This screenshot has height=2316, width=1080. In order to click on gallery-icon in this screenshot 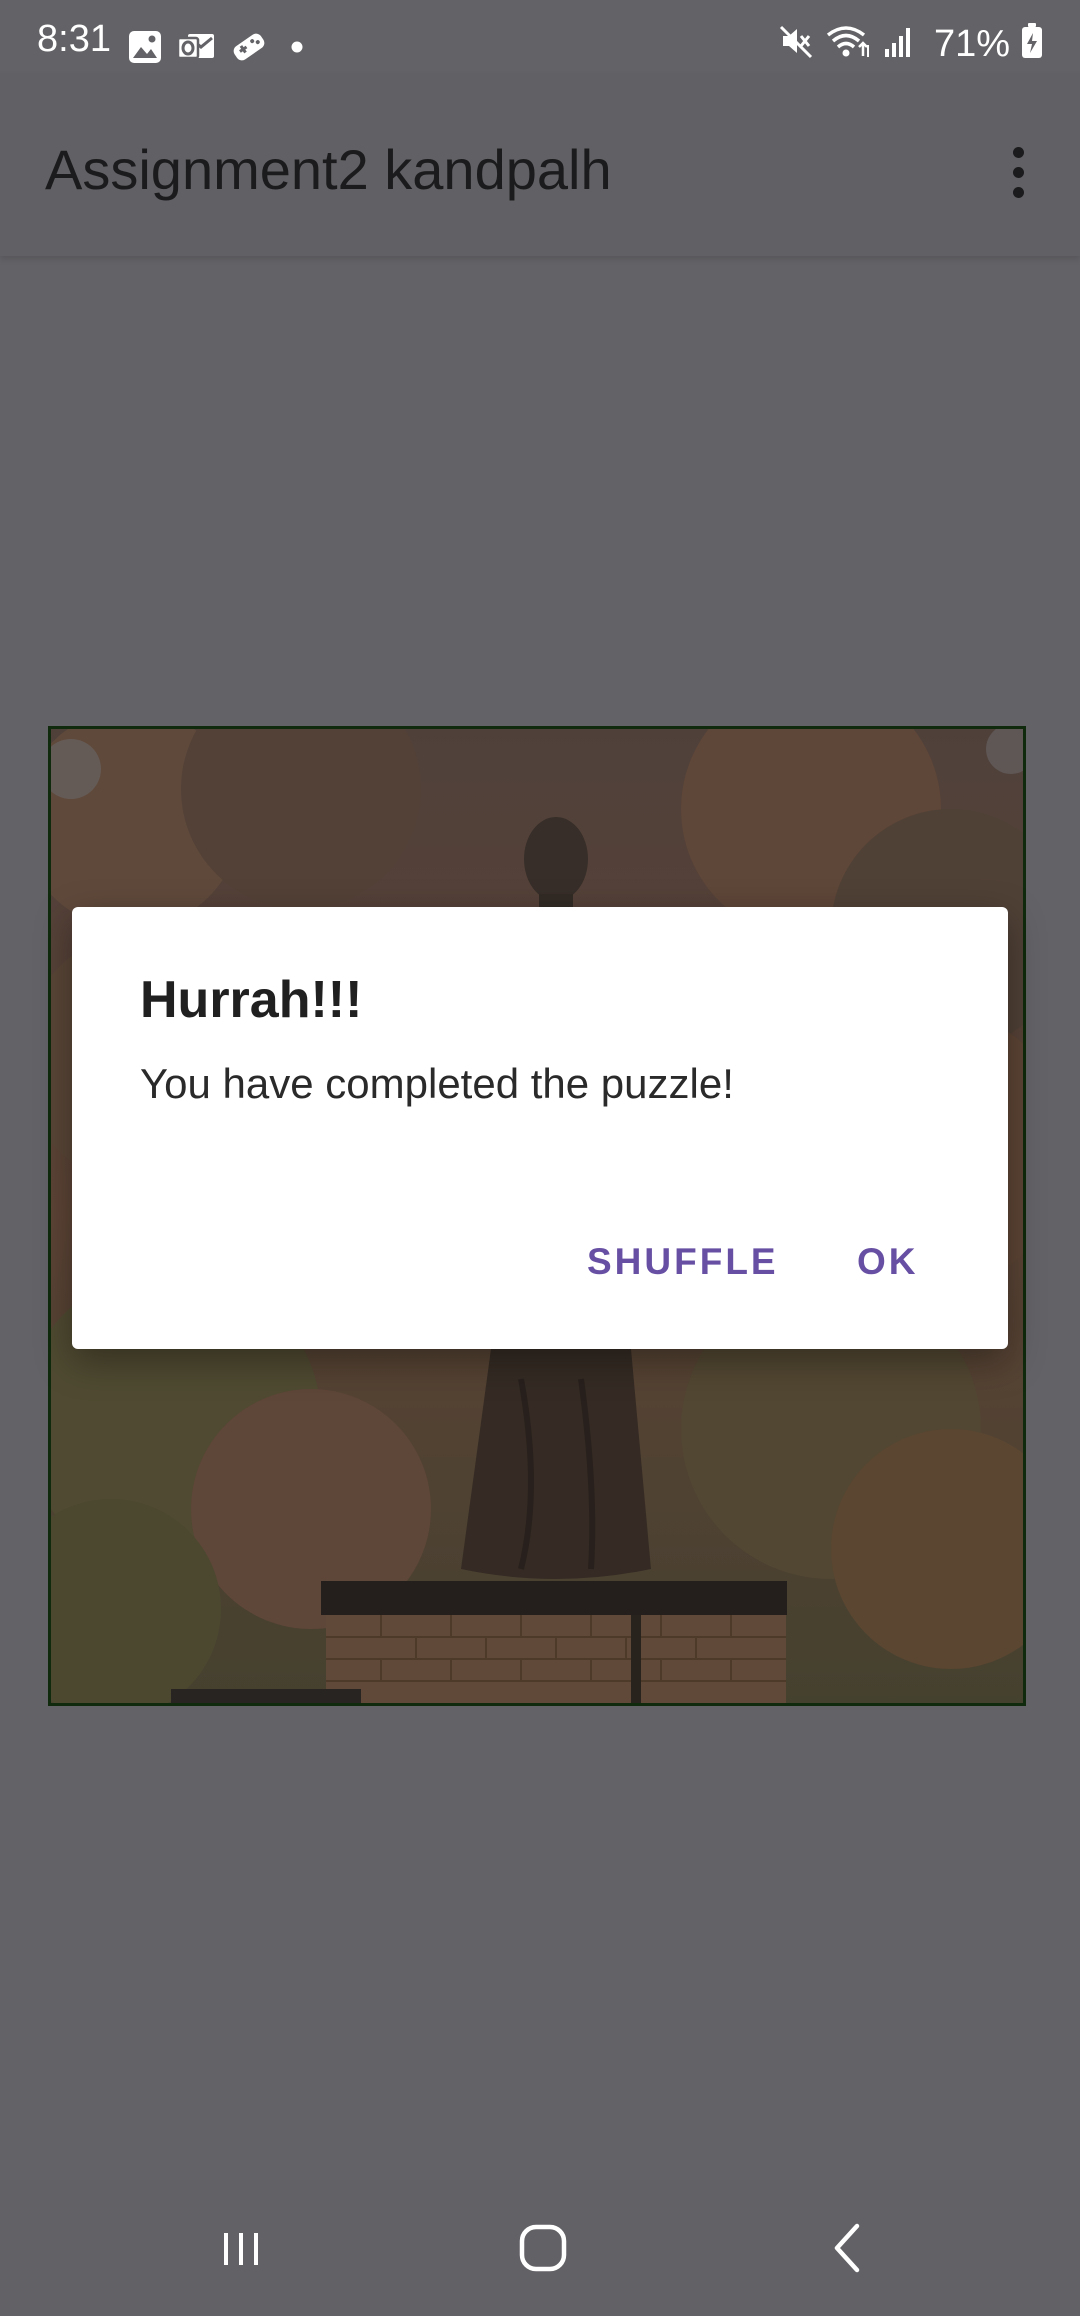, I will do `click(145, 47)`.